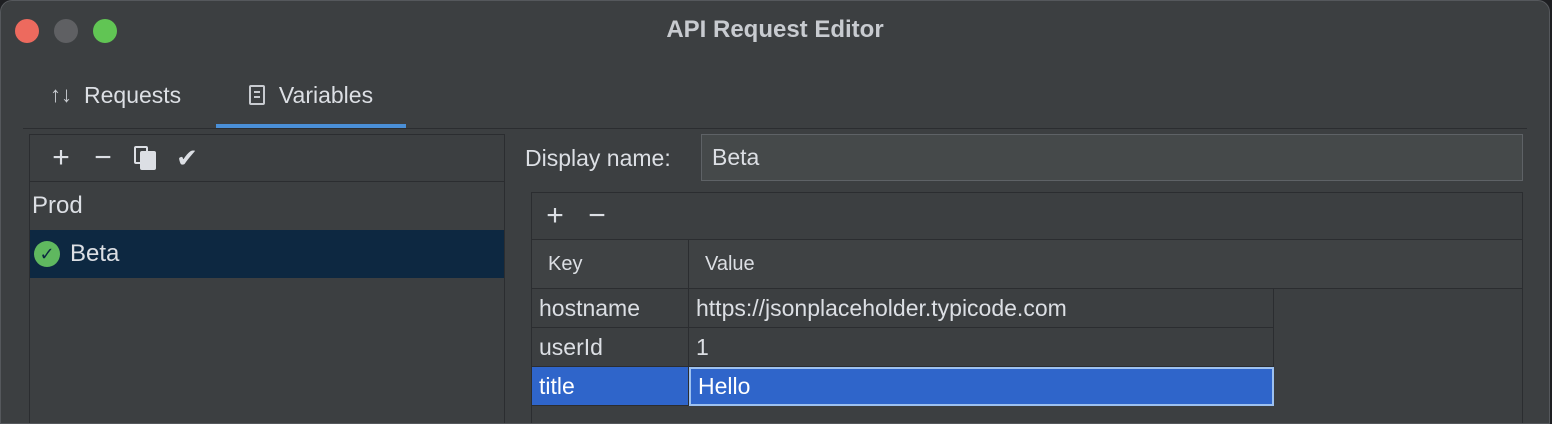 The height and width of the screenshot is (424, 1552). I want to click on remove-variable-button: −, so click(597, 216).